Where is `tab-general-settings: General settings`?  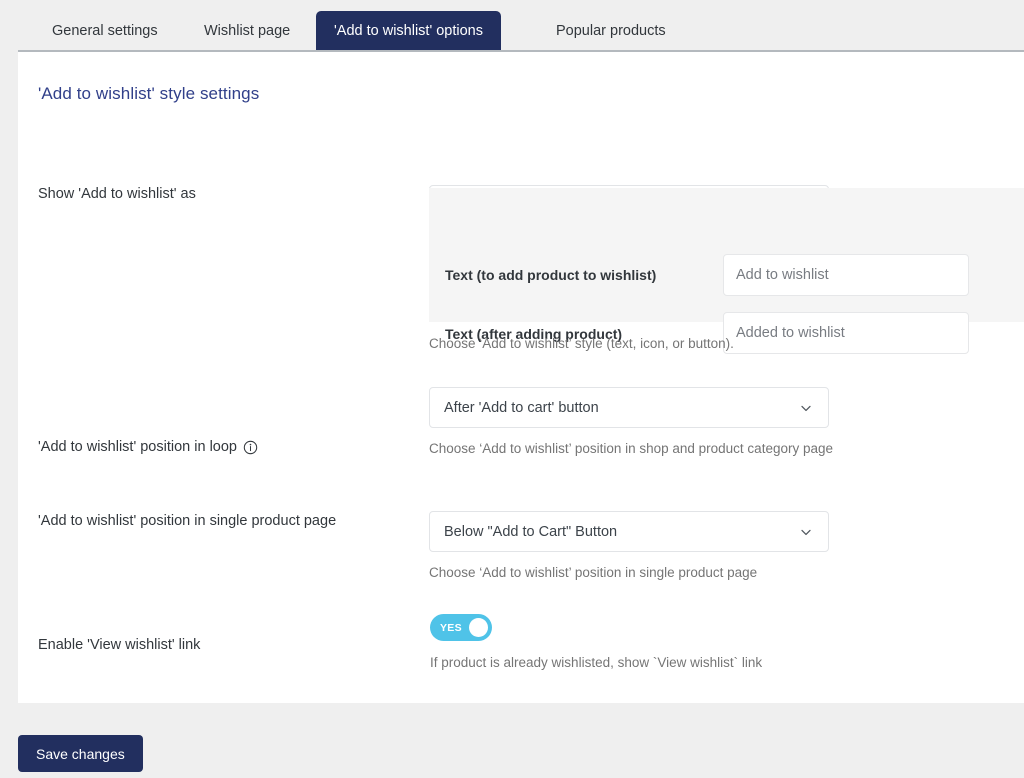
tab-general-settings: General settings is located at coordinates (105, 31).